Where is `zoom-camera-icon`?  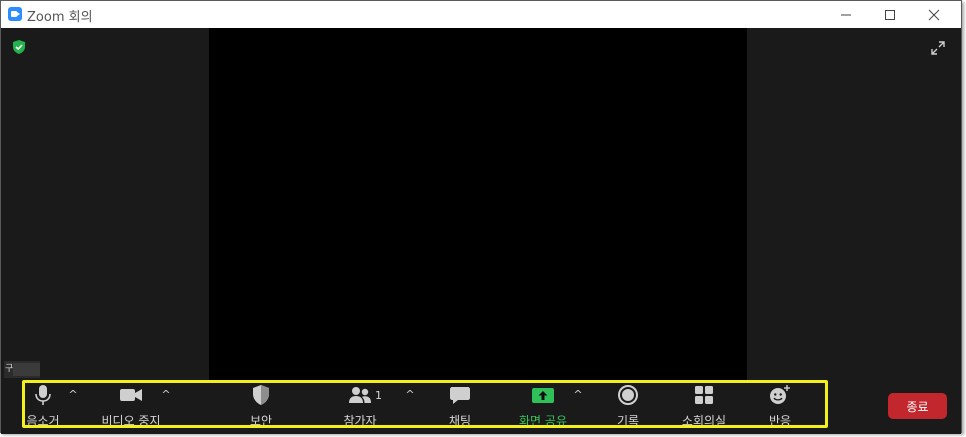
zoom-camera-icon is located at coordinates (15, 14).